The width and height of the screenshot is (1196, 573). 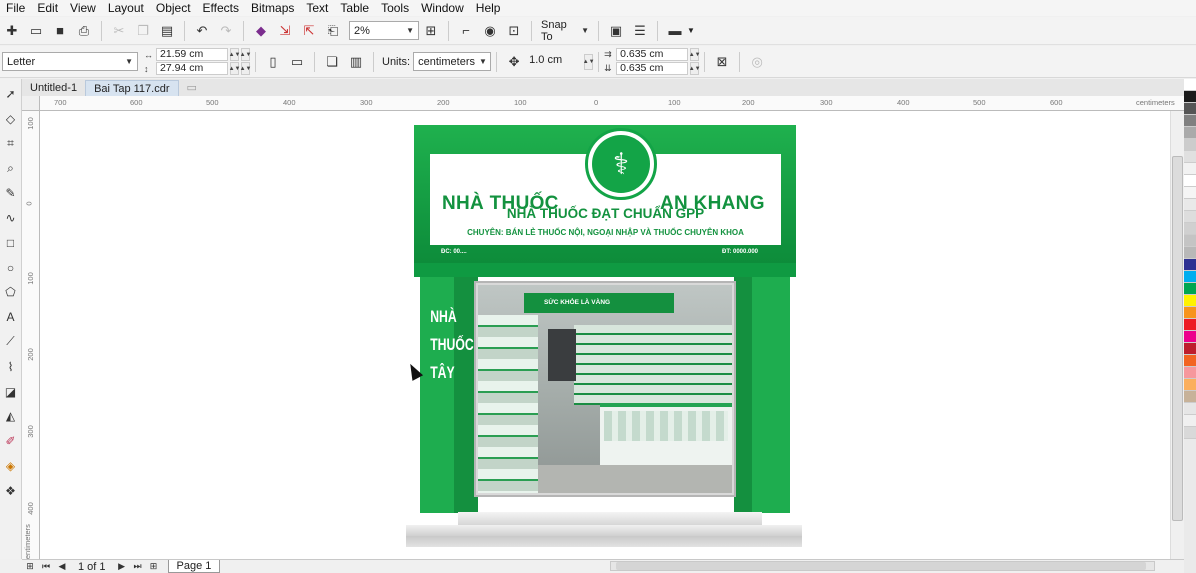 What do you see at coordinates (652, 68) in the screenshot?
I see `duplicate-y-field: 0.635 cm` at bounding box center [652, 68].